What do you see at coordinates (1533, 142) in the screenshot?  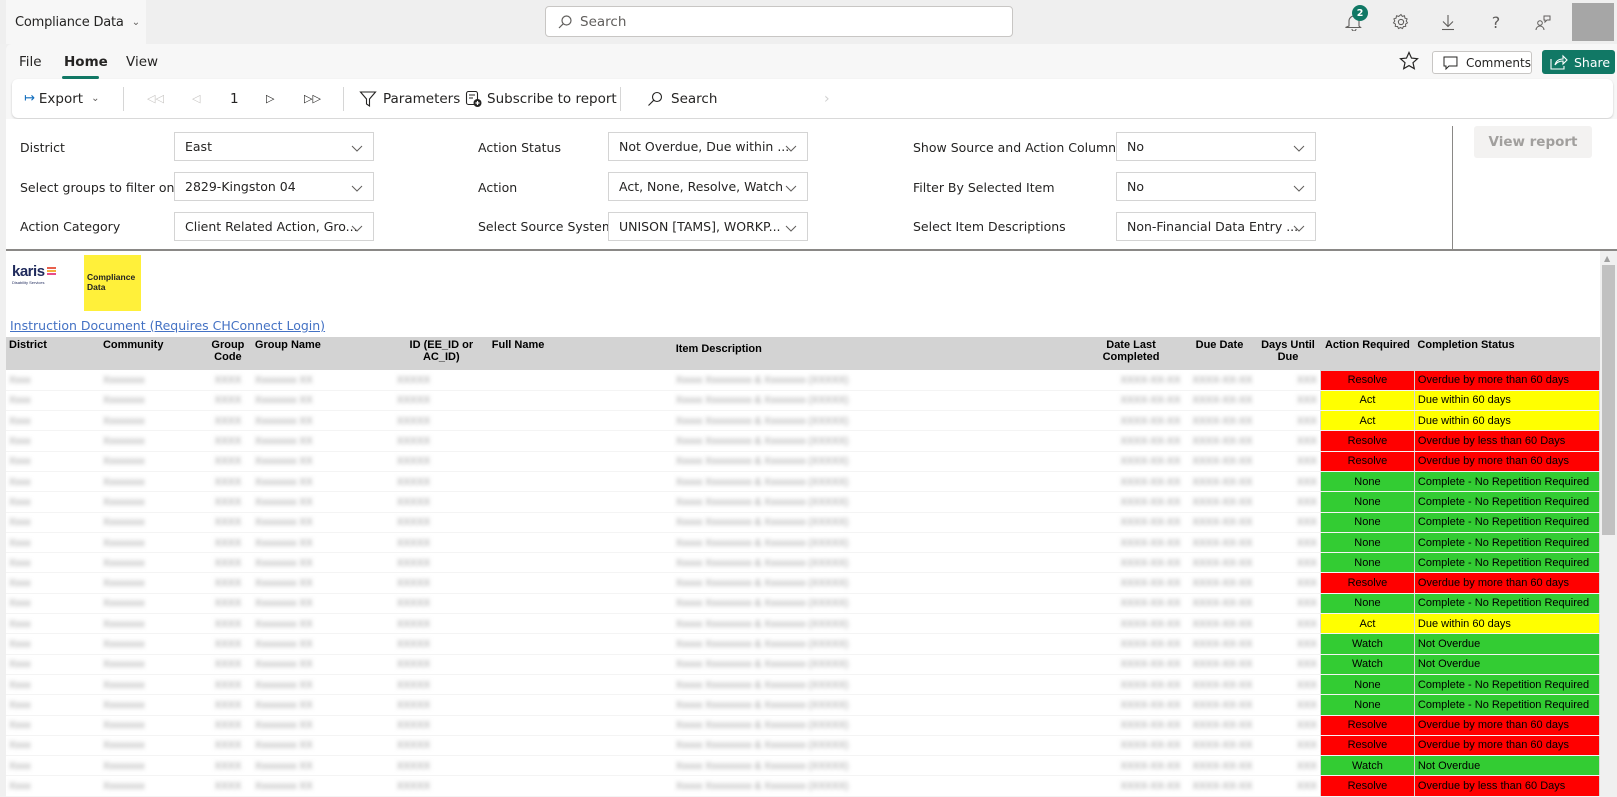 I see `view-report-button: View report` at bounding box center [1533, 142].